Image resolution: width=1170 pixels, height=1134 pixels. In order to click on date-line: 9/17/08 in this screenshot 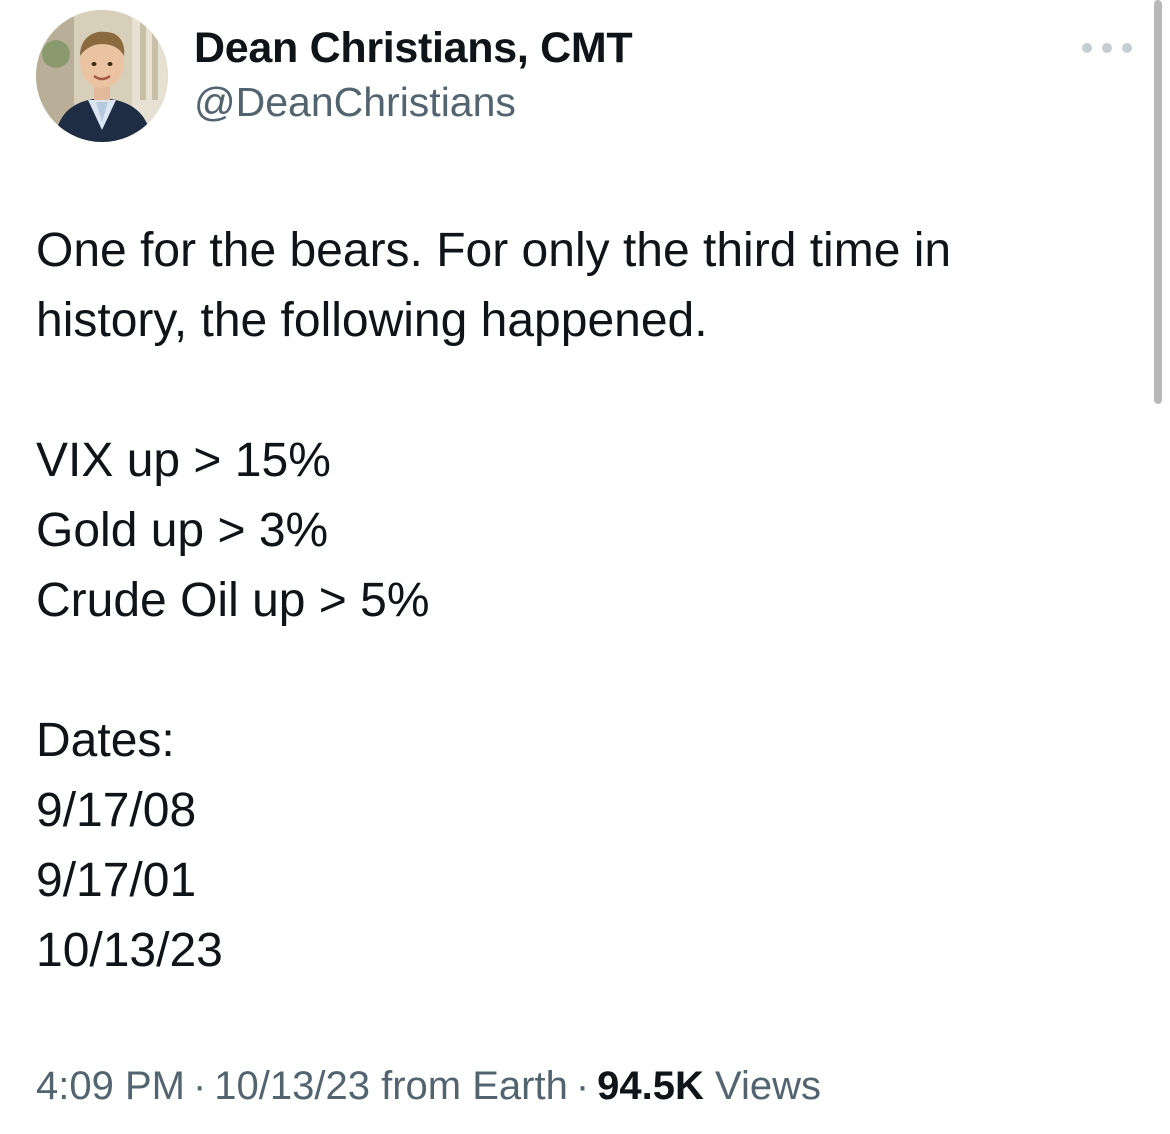, I will do `click(116, 810)`.